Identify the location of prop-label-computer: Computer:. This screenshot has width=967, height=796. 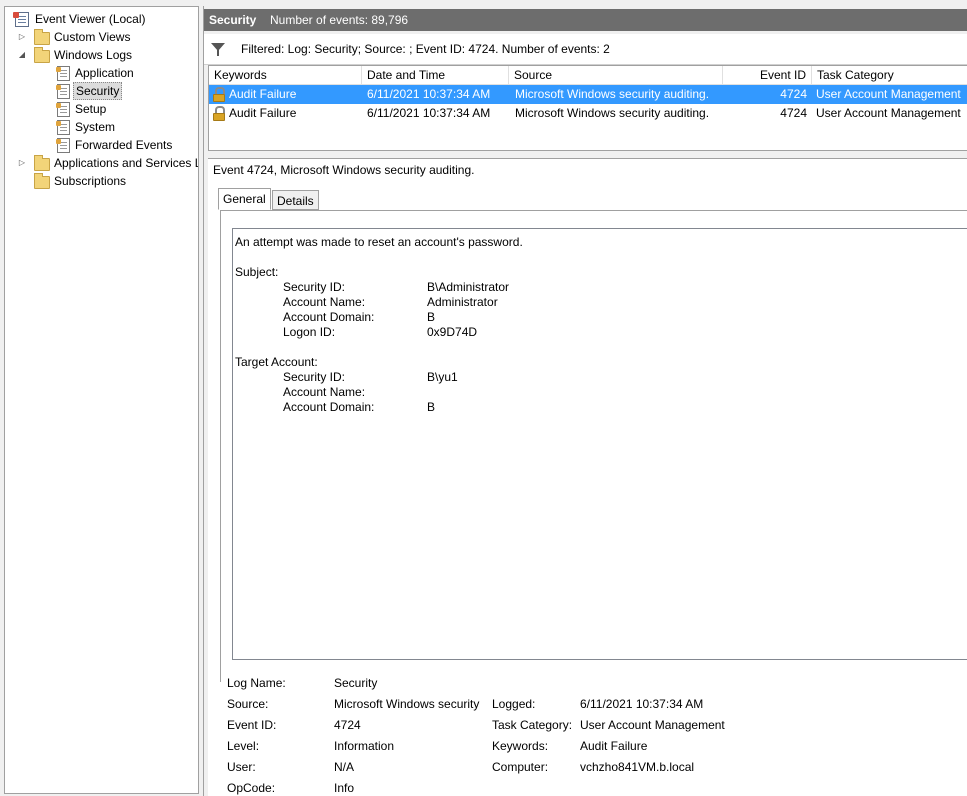
(520, 767).